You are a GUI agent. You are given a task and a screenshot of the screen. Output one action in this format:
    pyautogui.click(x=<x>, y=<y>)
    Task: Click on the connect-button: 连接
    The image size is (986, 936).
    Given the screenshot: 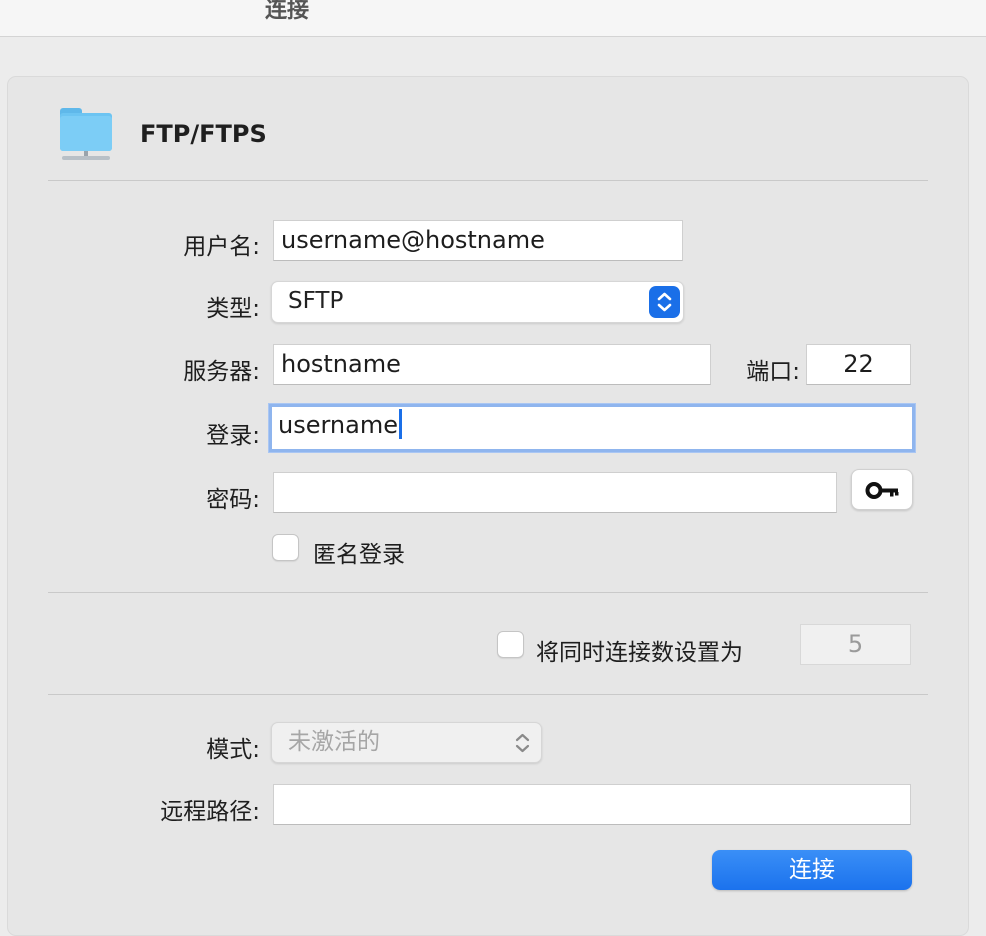 What is the action you would take?
    pyautogui.click(x=812, y=870)
    